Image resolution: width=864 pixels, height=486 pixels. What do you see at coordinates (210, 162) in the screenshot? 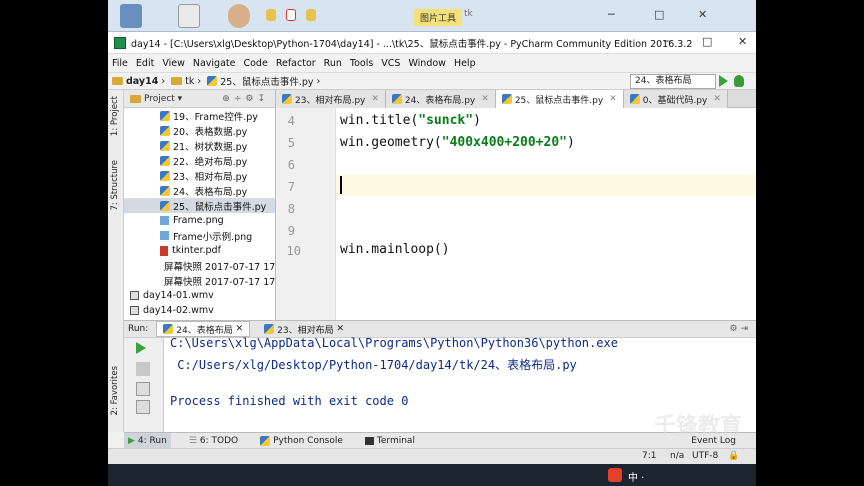
I see `tree-item-label: 22、绝对布局.py` at bounding box center [210, 162].